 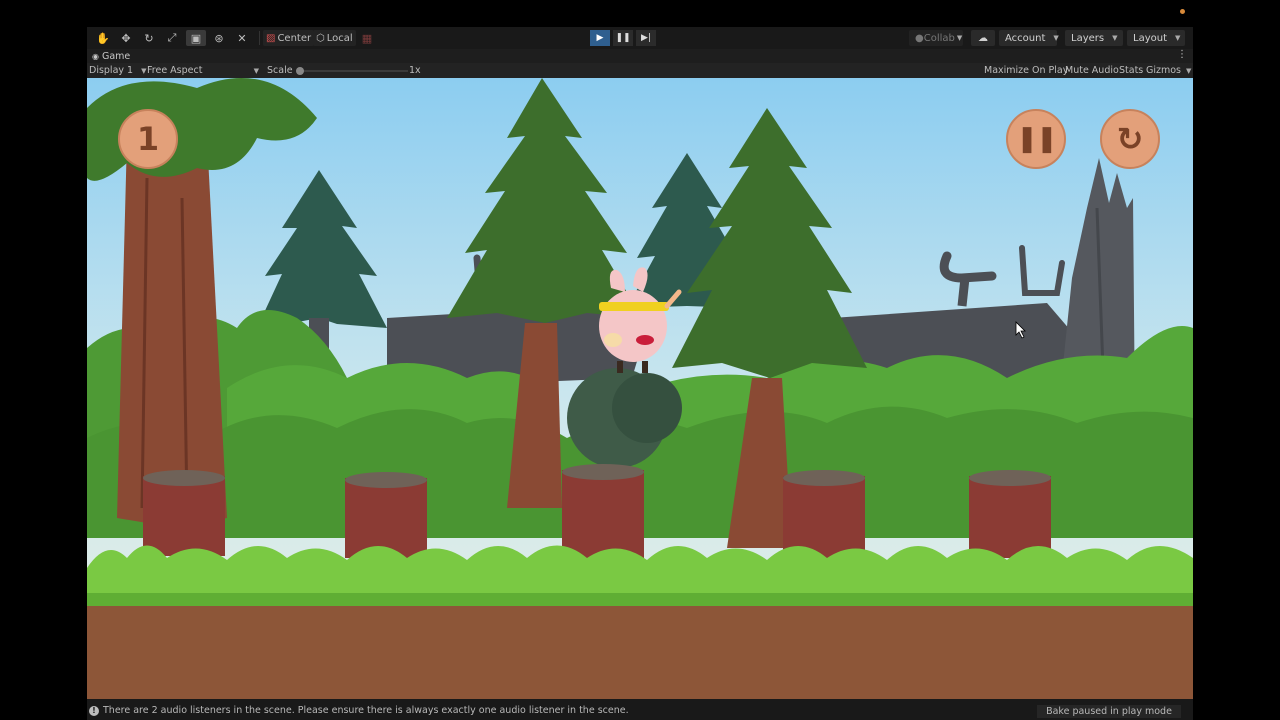 I want to click on scale-label: Scale, so click(x=280, y=70).